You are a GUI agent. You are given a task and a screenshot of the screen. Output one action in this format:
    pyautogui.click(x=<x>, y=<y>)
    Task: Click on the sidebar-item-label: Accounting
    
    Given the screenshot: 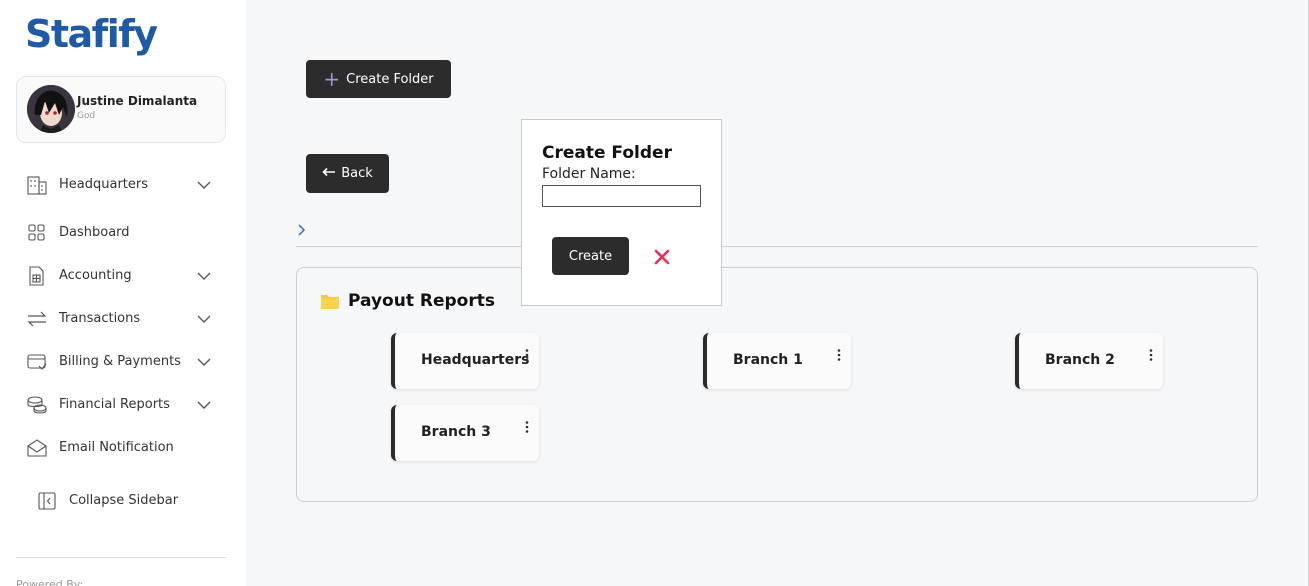 What is the action you would take?
    pyautogui.click(x=95, y=275)
    